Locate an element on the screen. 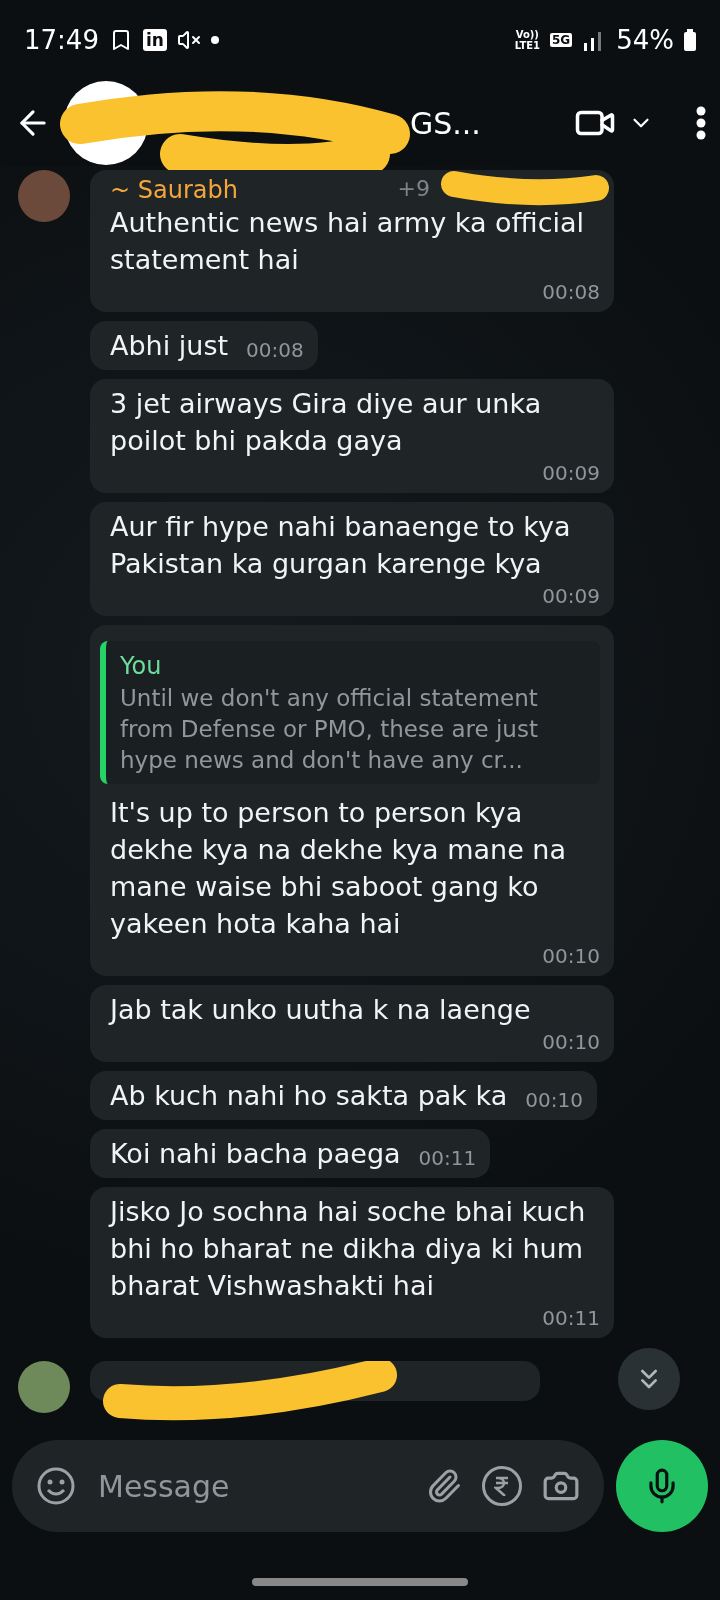 This screenshot has width=720, height=1600. mute-icon is located at coordinates (188, 40).